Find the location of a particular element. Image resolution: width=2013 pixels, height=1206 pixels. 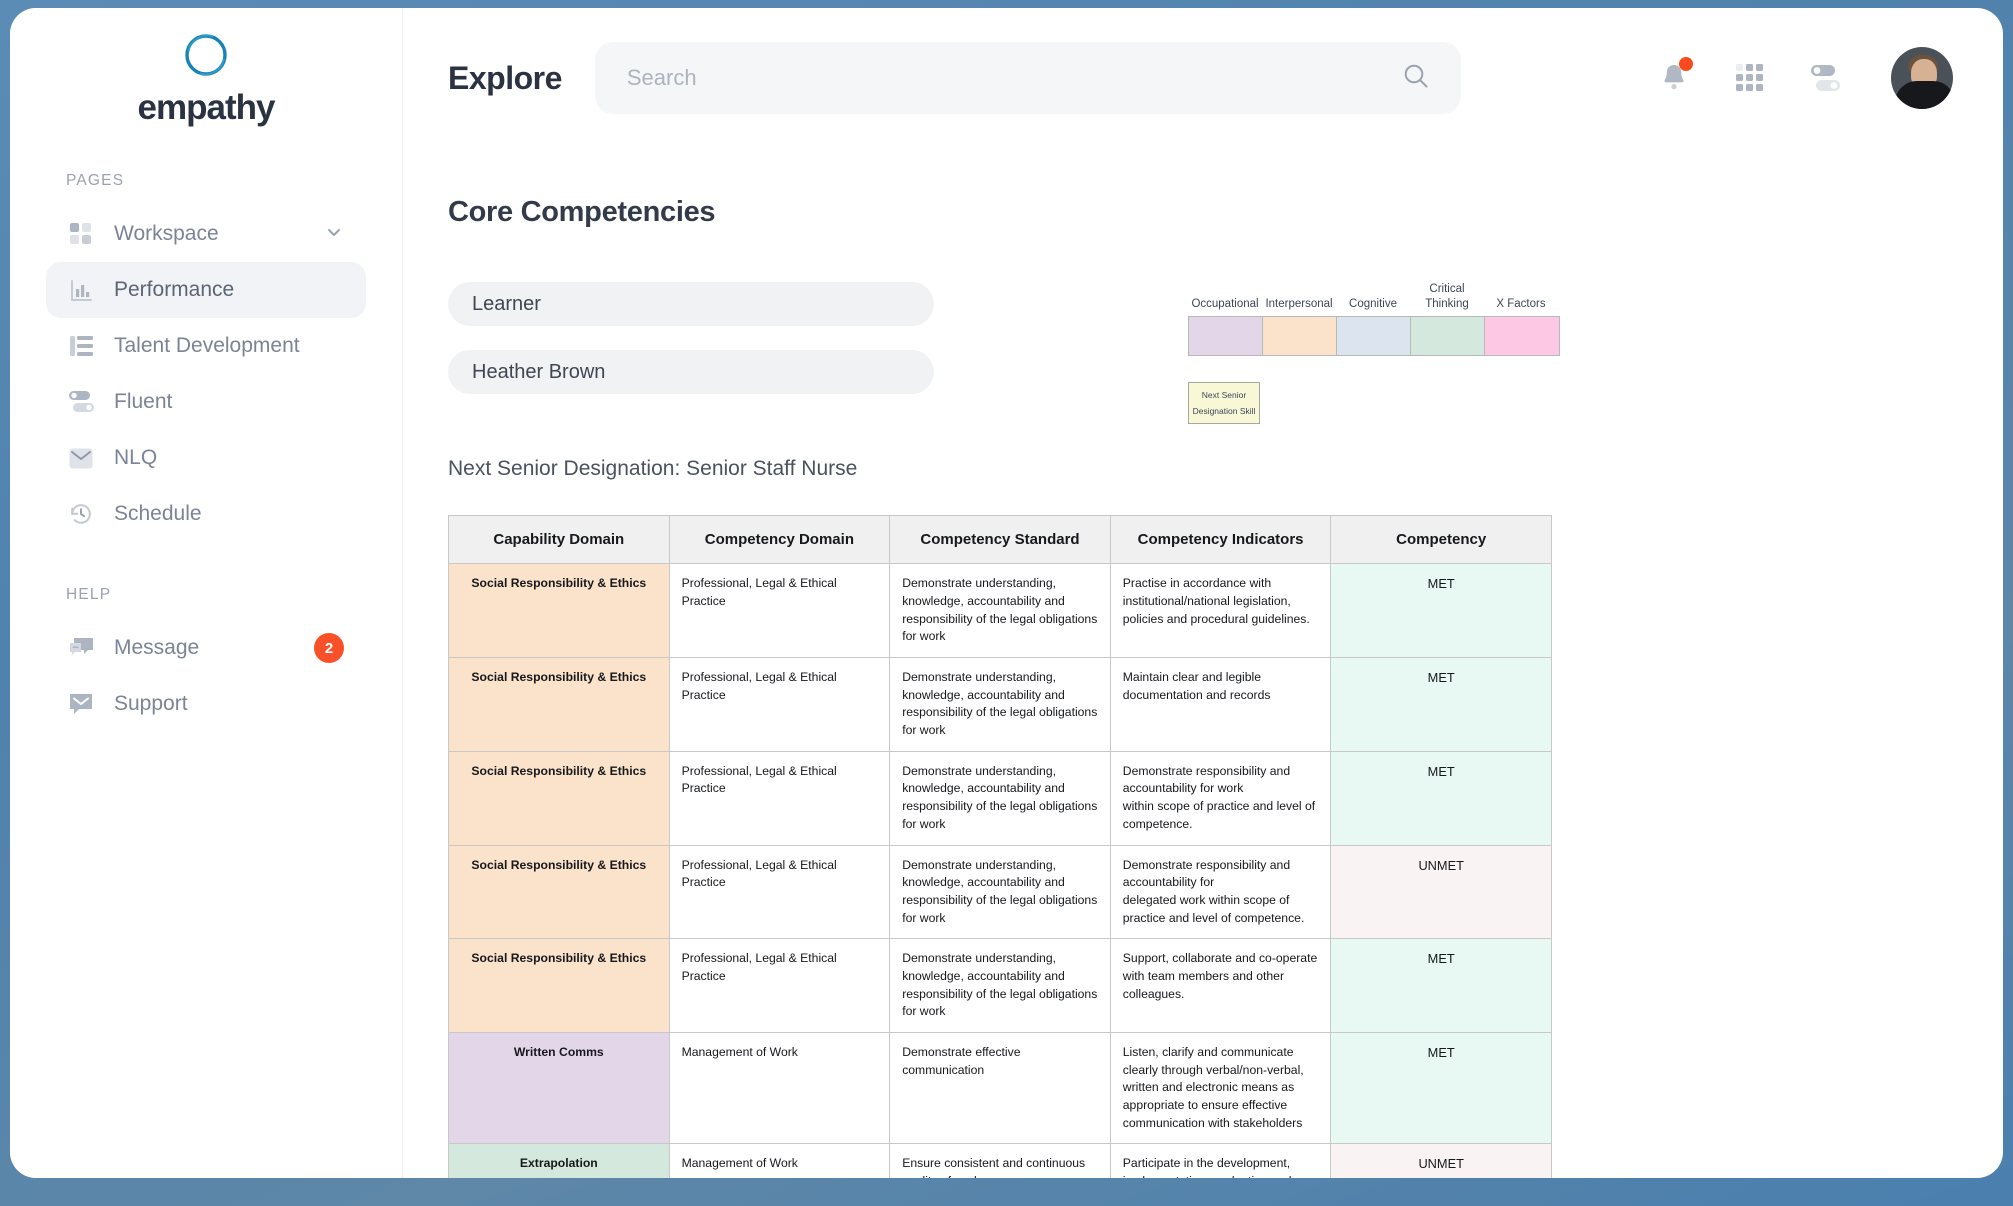

sidebar-item-performance: Performance is located at coordinates (206, 290).